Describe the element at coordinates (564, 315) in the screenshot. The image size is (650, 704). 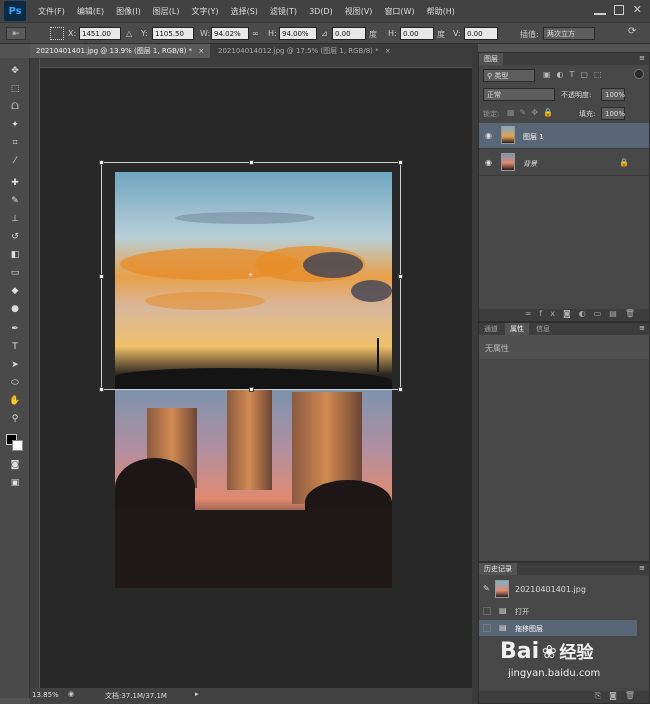
I see `layers-footer-icons: ∞fx◙◐▭▤🗑` at that location.